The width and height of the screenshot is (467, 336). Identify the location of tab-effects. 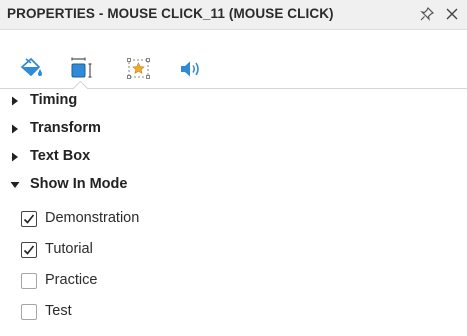
(138, 68).